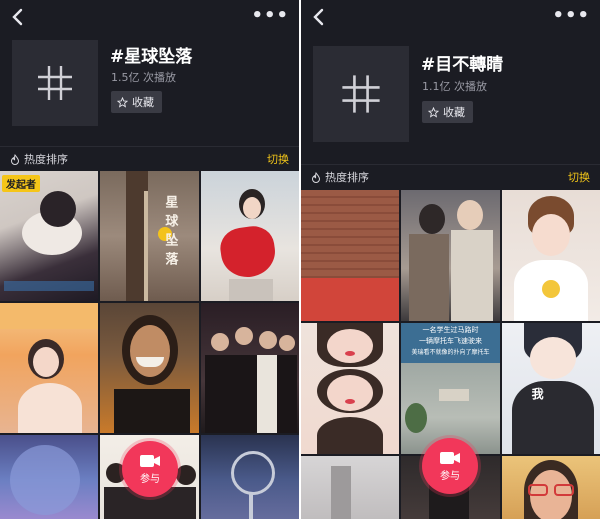  Describe the element at coordinates (450, 330) in the screenshot. I see `caption-line: 一名学生过马路时` at that location.